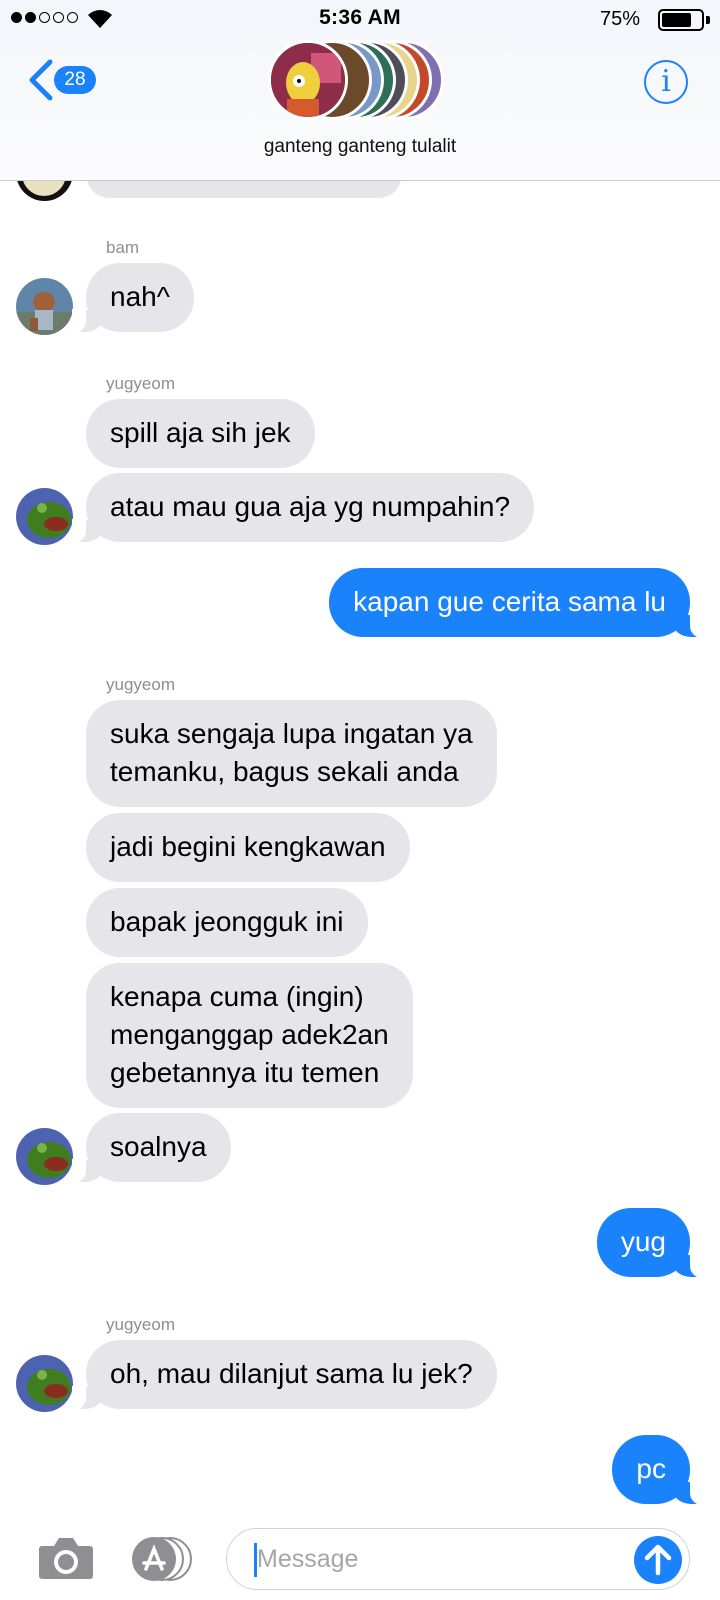 Image resolution: width=720 pixels, height=1600 pixels. I want to click on info-icon: i, so click(666, 81).